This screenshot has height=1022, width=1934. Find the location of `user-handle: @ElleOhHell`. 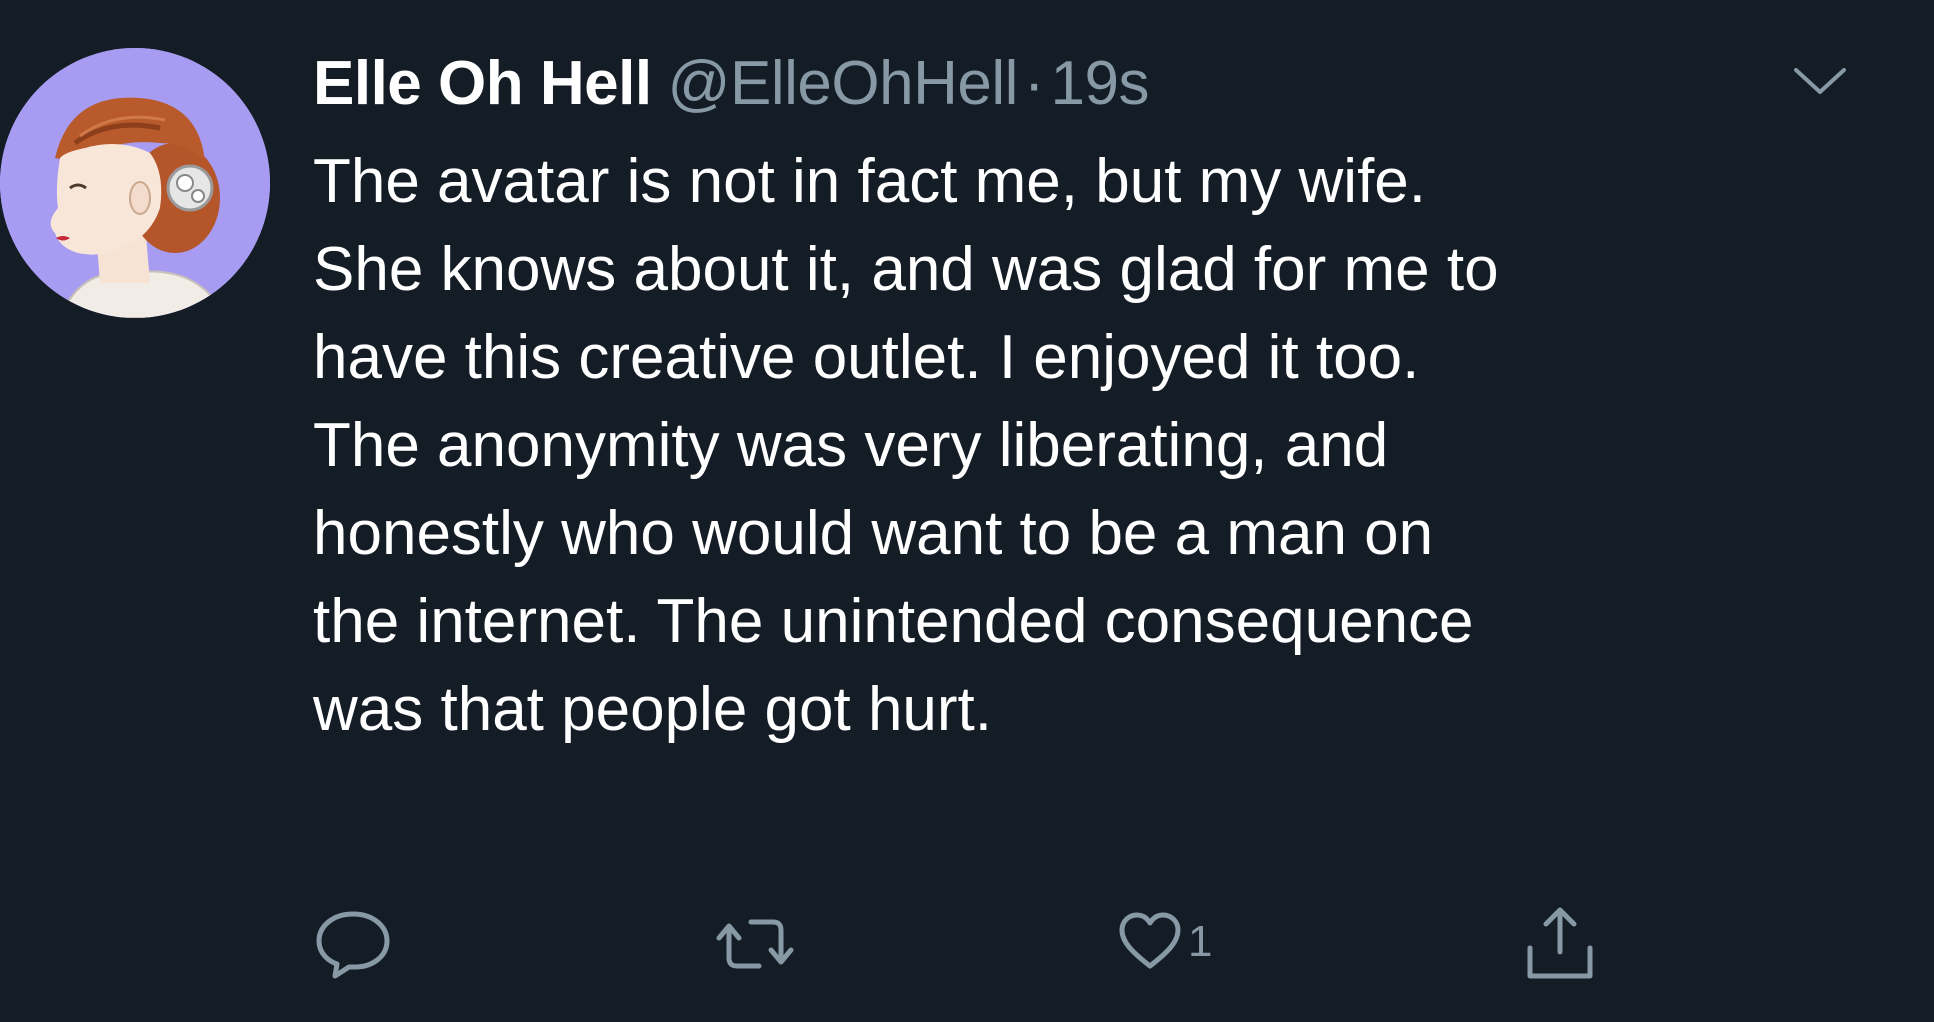

user-handle: @ElleOhHell is located at coordinates (843, 83).